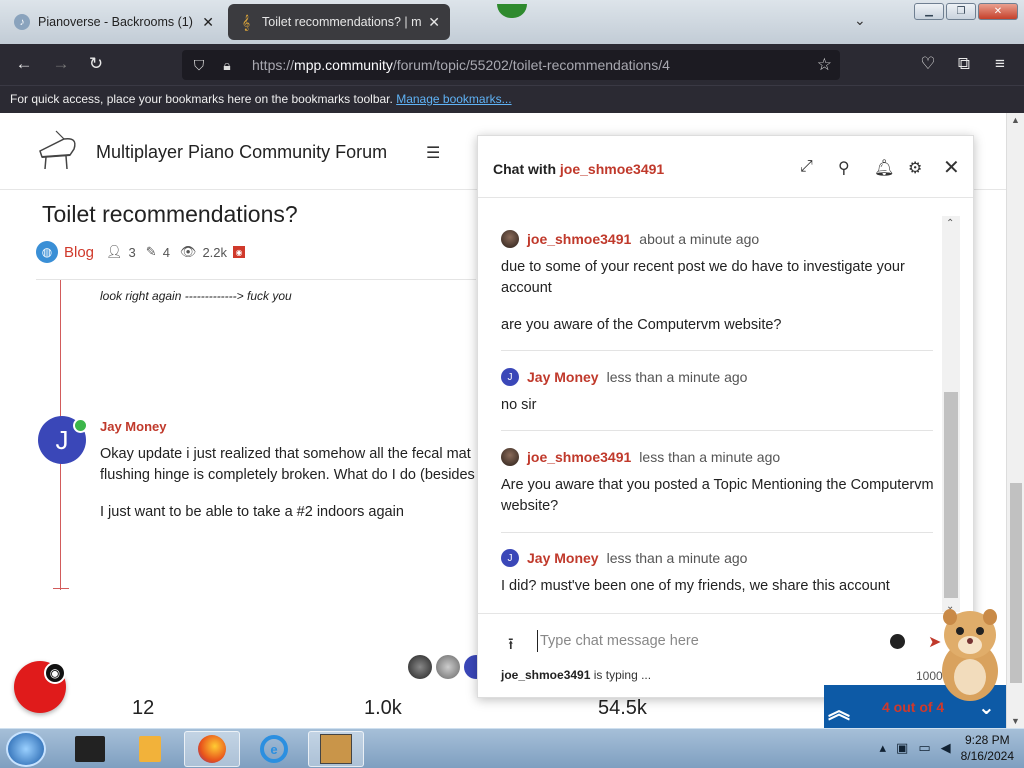 This screenshot has height=768, width=1024. What do you see at coordinates (256, 279) in the screenshot?
I see `divider` at bounding box center [256, 279].